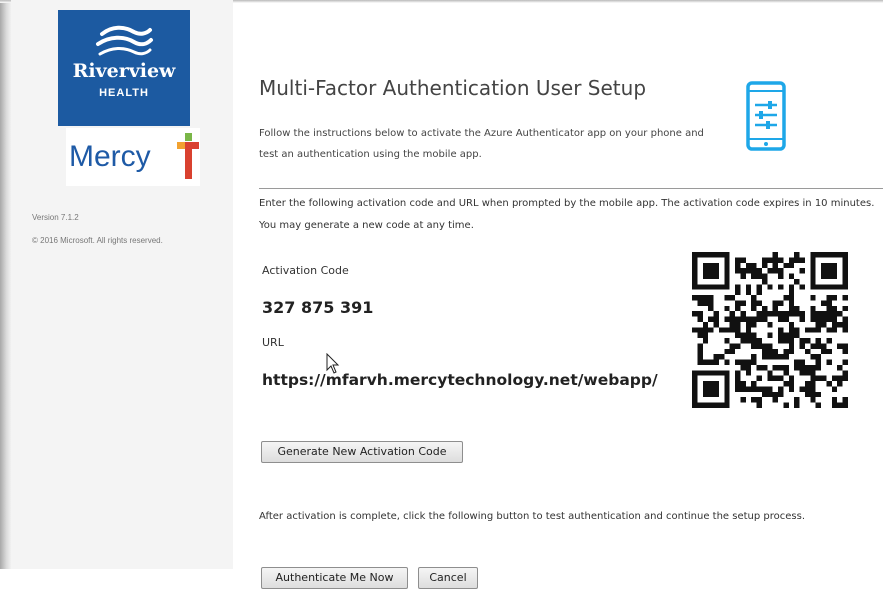 The height and width of the screenshot is (589, 883). What do you see at coordinates (110, 156) in the screenshot?
I see `brand-mercy-text: Mercy` at bounding box center [110, 156].